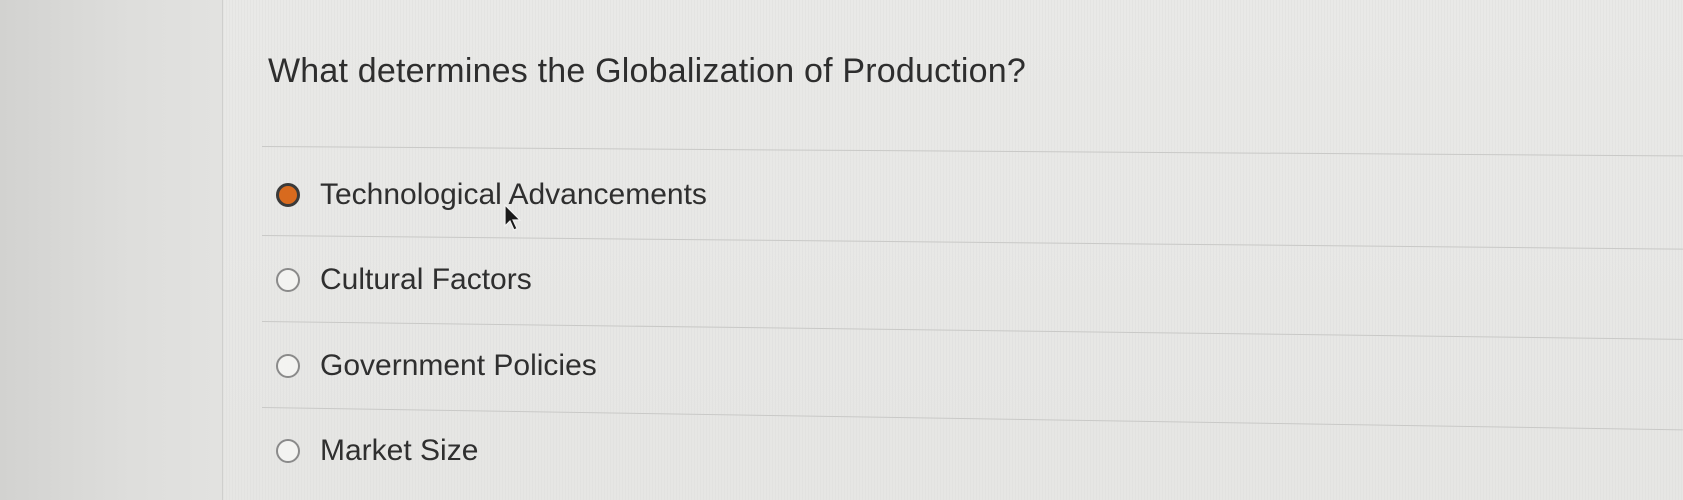 This screenshot has width=1683, height=500. What do you see at coordinates (399, 450) in the screenshot?
I see `option-label: Market Size` at bounding box center [399, 450].